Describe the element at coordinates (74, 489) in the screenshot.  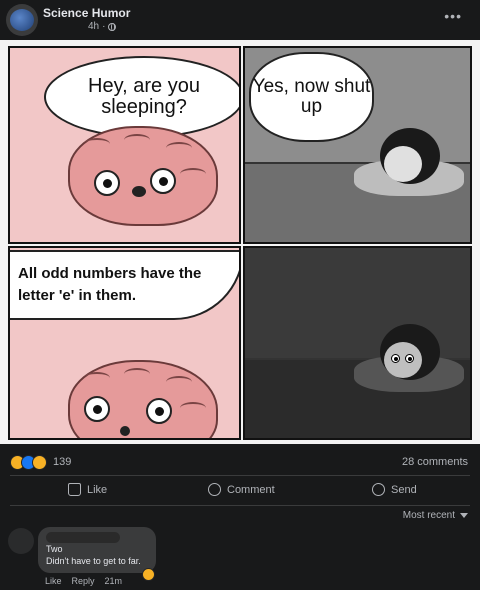
I see `thumbs-up-icon` at that location.